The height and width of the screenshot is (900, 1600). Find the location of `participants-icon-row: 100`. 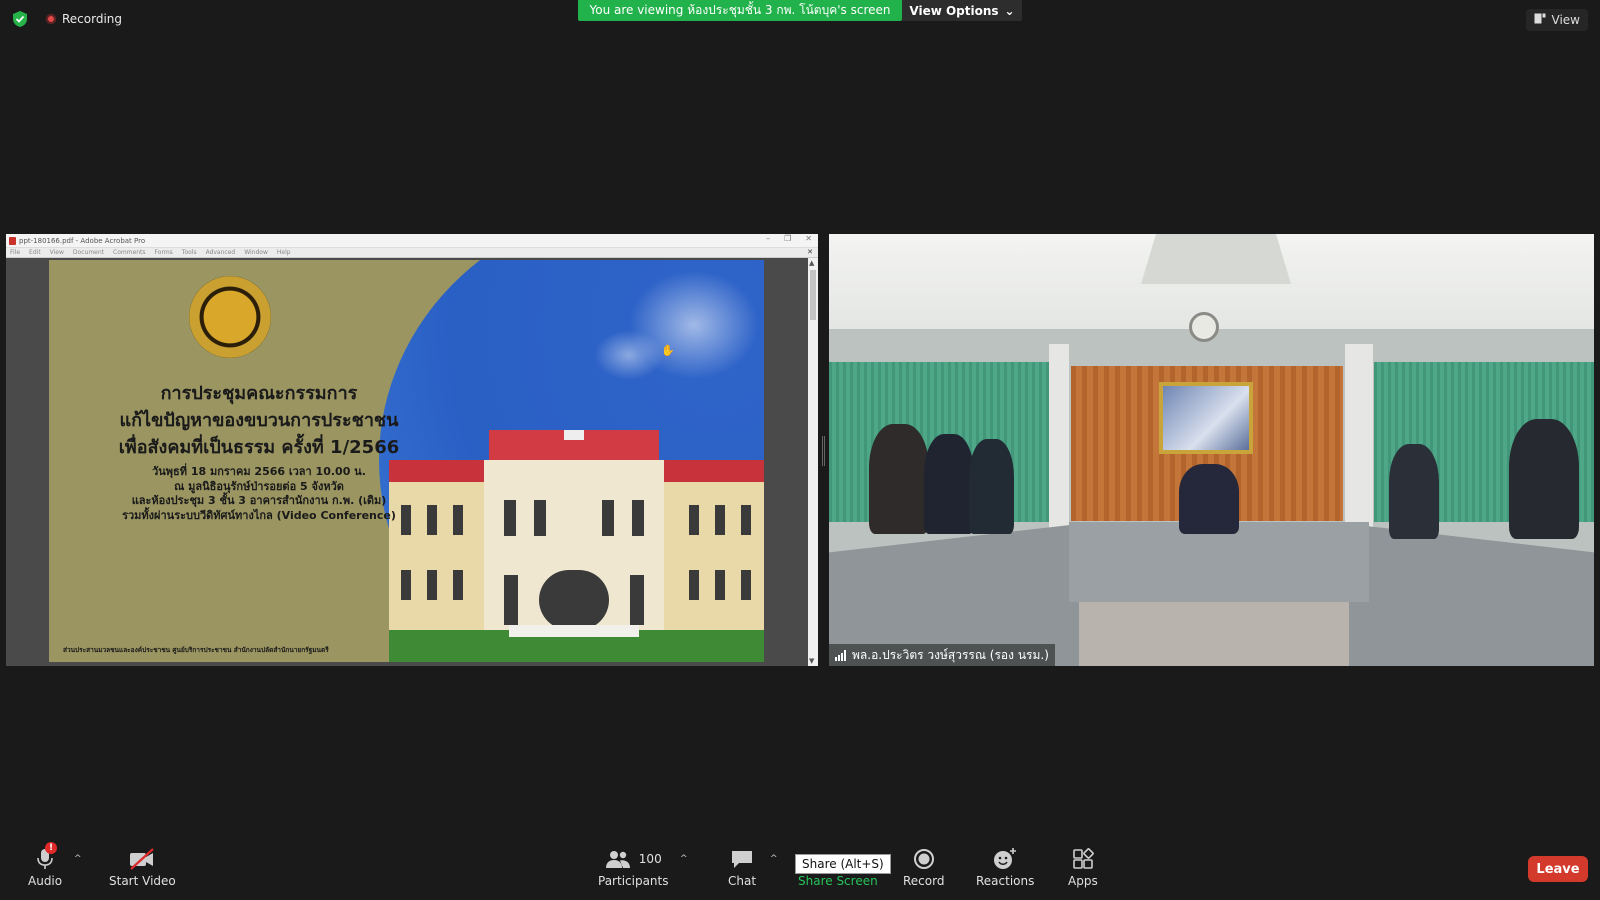

participants-icon-row: 100 is located at coordinates (633, 859).